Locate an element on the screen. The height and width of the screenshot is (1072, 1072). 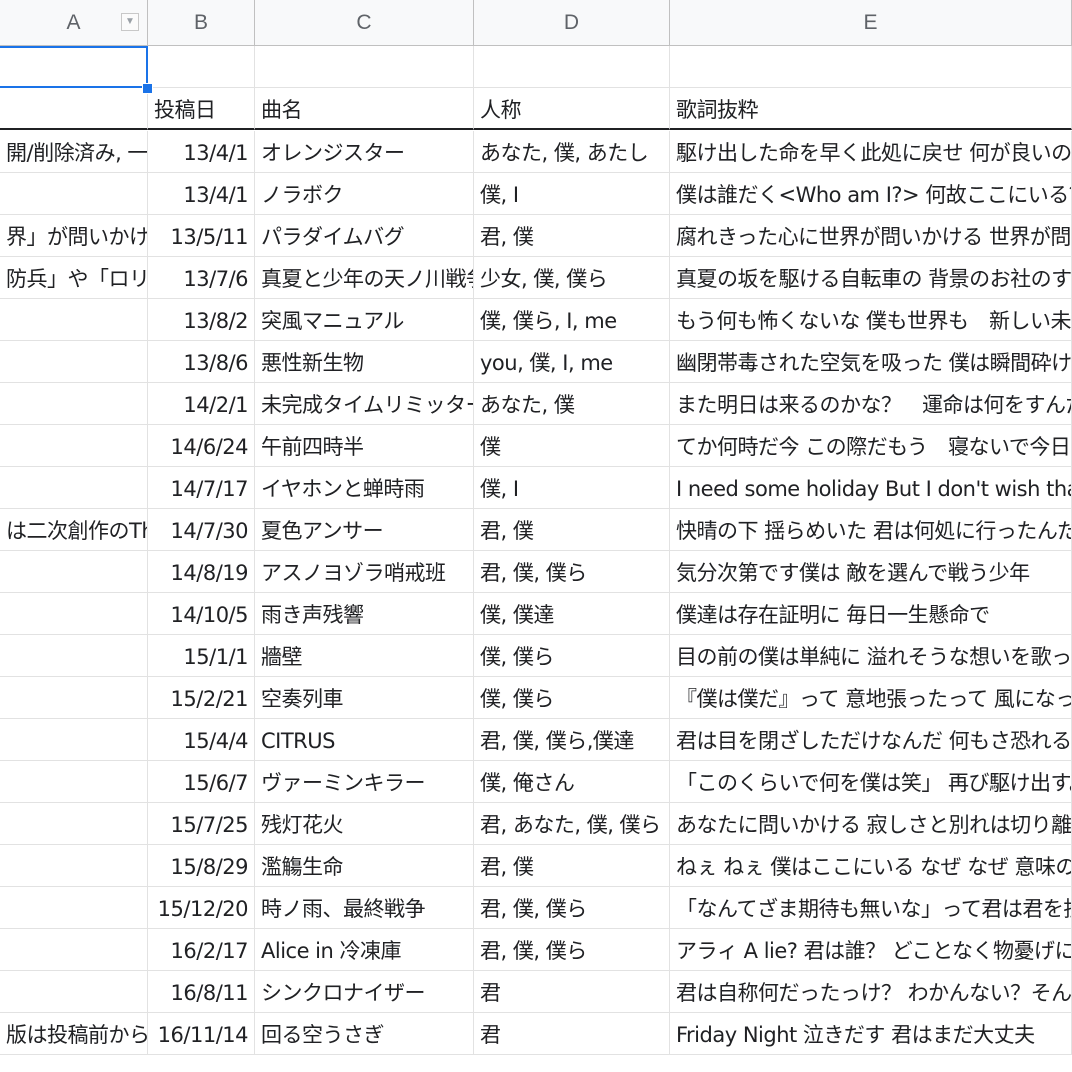
cell-person: 僕, 僕ら, I, me is located at coordinates (572, 320).